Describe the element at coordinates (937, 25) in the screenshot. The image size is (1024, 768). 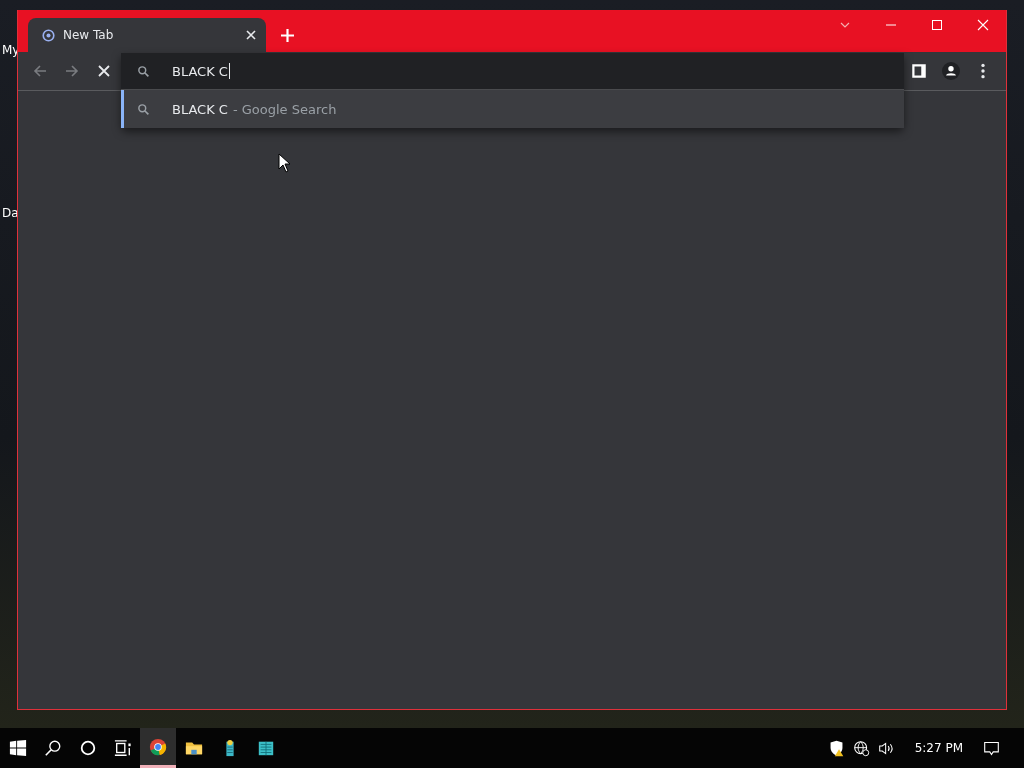
I see `maximize-icon` at that location.